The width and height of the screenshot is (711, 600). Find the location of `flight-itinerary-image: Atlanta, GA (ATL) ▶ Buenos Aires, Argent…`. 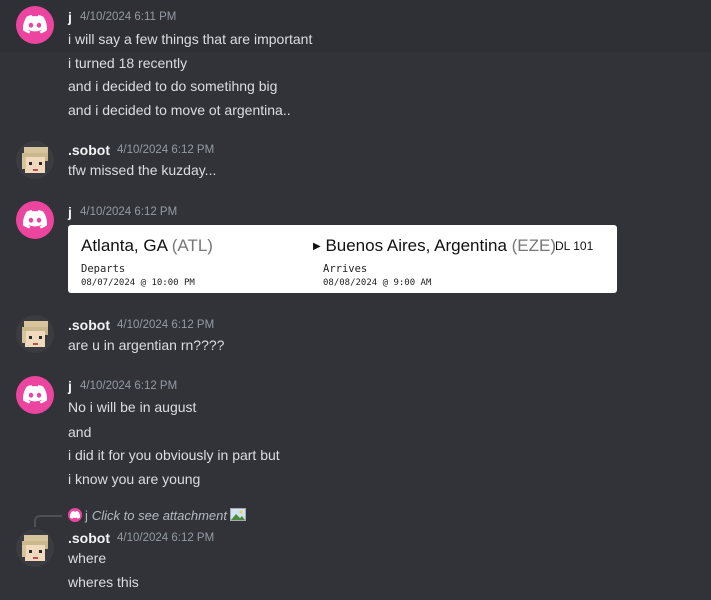

flight-itinerary-image: Atlanta, GA (ATL) ▶ Buenos Aires, Argent… is located at coordinates (342, 259).